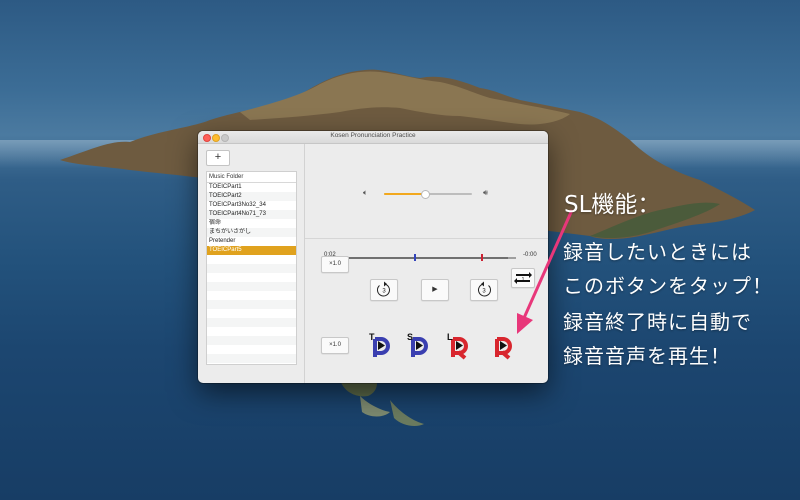 This screenshot has height=500, width=800. Describe the element at coordinates (530, 255) in the screenshot. I see `remaining-time: -0:00` at that location.